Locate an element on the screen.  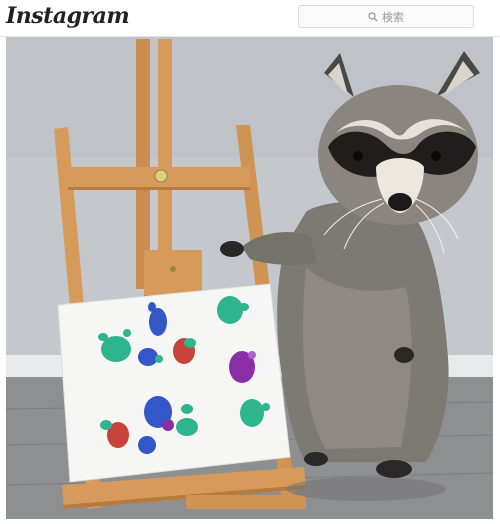
search-placeholder: 検索 is located at coordinates (393, 17).